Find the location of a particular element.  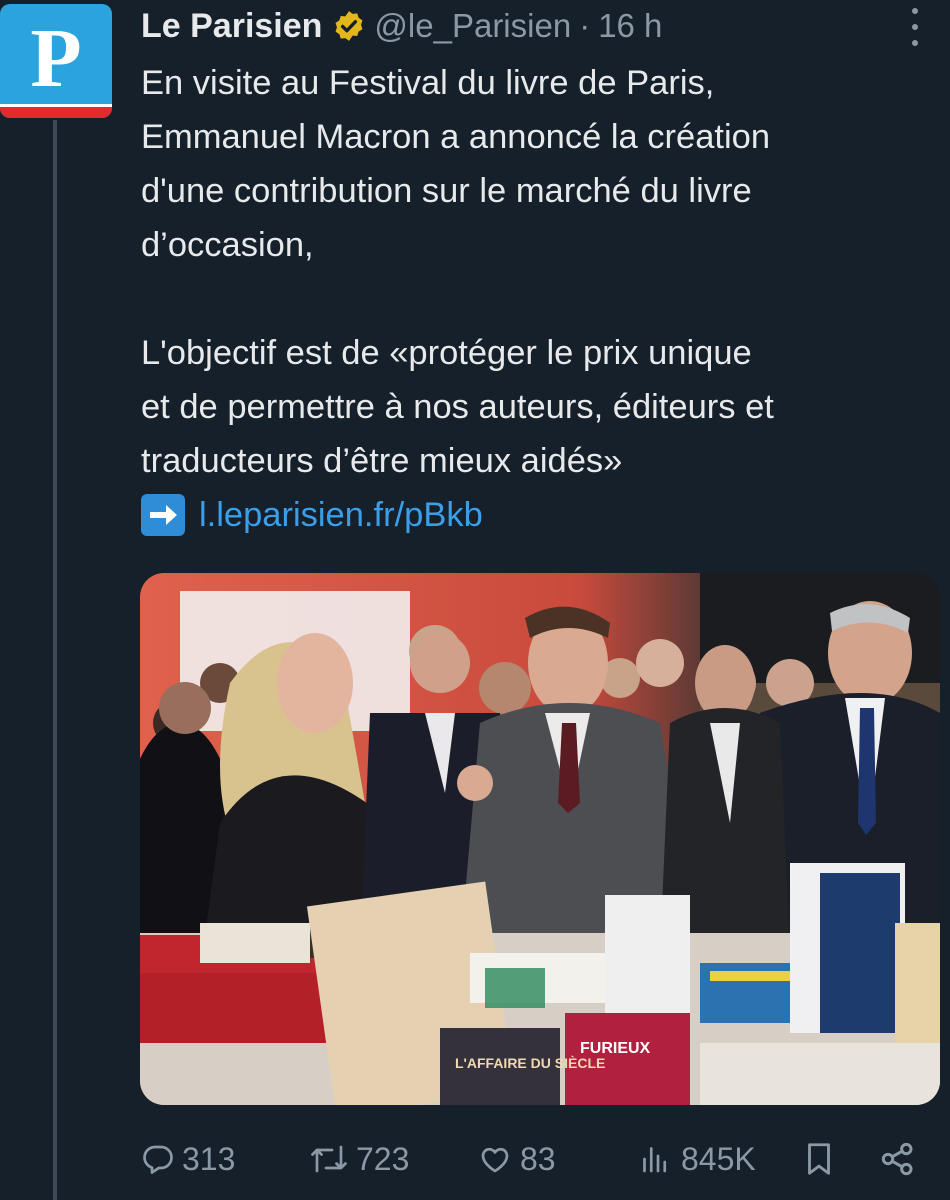

book-title: FURIEUX is located at coordinates (615, 1048).